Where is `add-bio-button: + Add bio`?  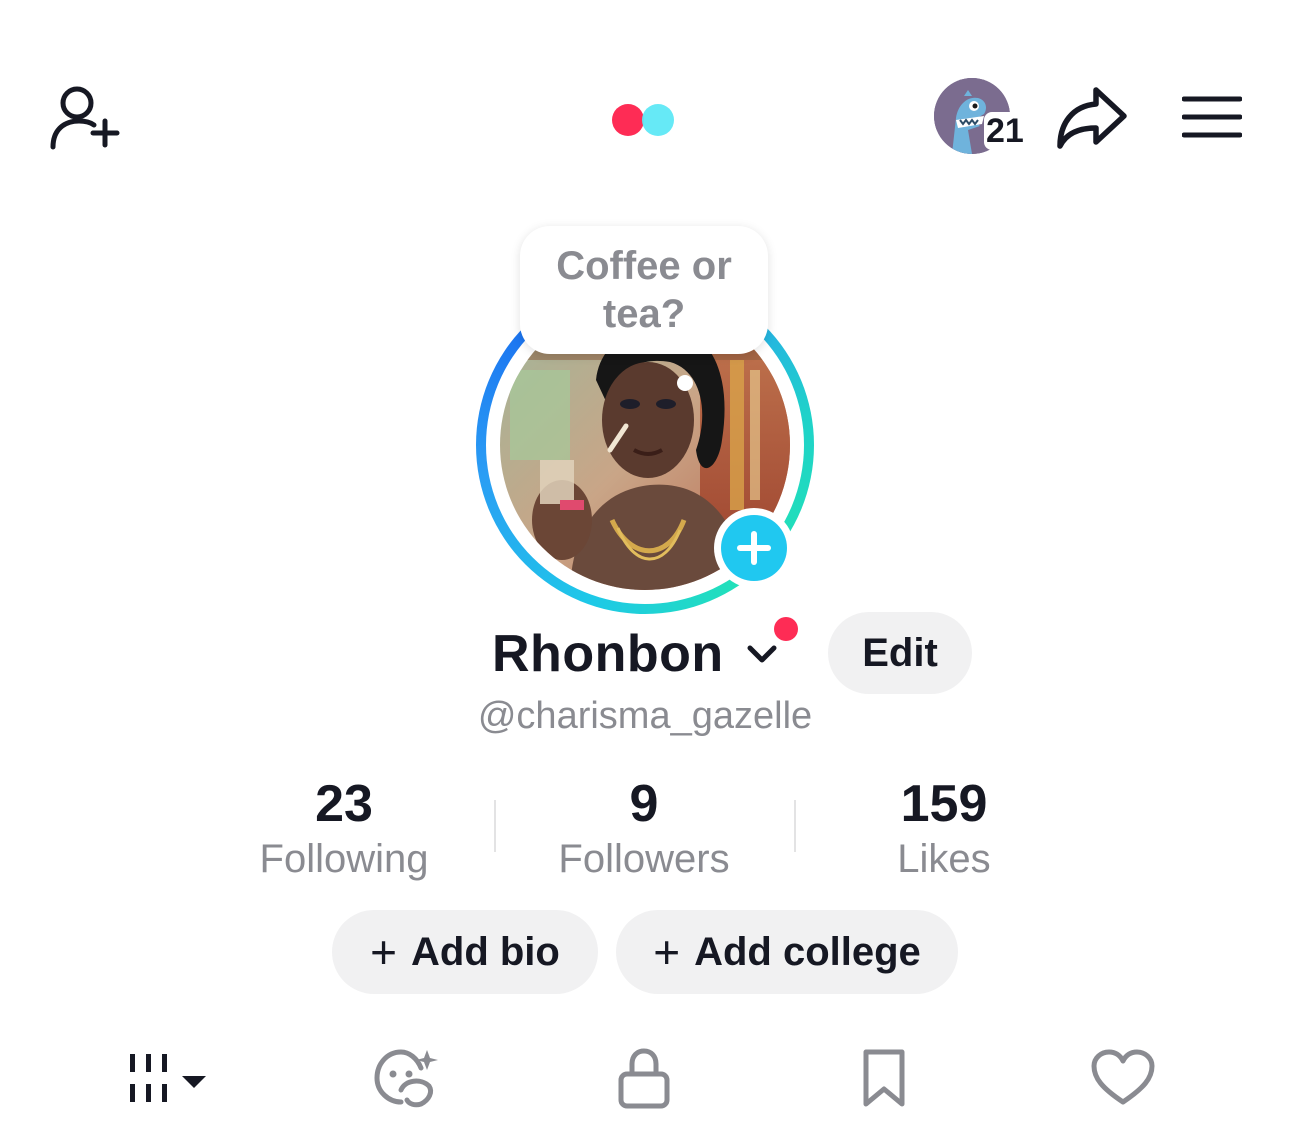 add-bio-button: + Add bio is located at coordinates (465, 952).